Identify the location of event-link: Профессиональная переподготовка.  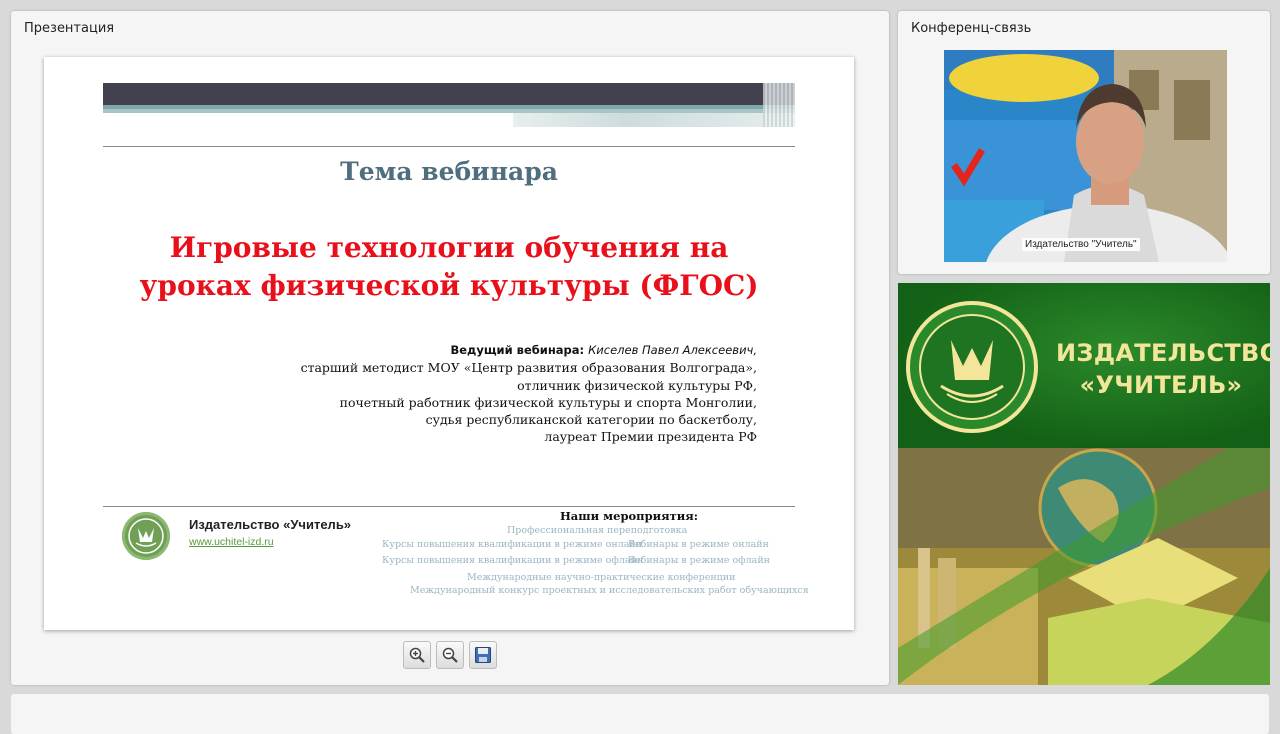
(597, 530).